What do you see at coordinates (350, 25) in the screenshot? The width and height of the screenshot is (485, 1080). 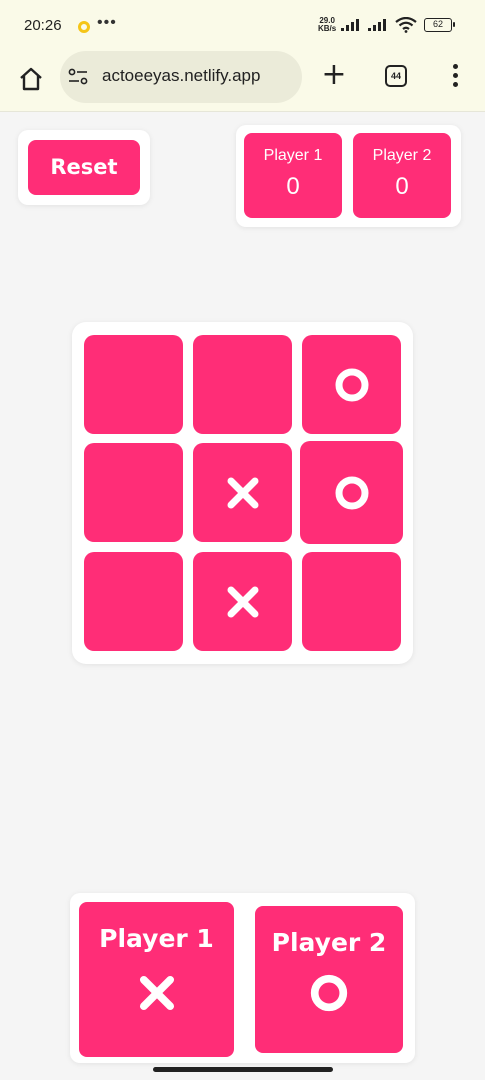 I see `signal-icon` at bounding box center [350, 25].